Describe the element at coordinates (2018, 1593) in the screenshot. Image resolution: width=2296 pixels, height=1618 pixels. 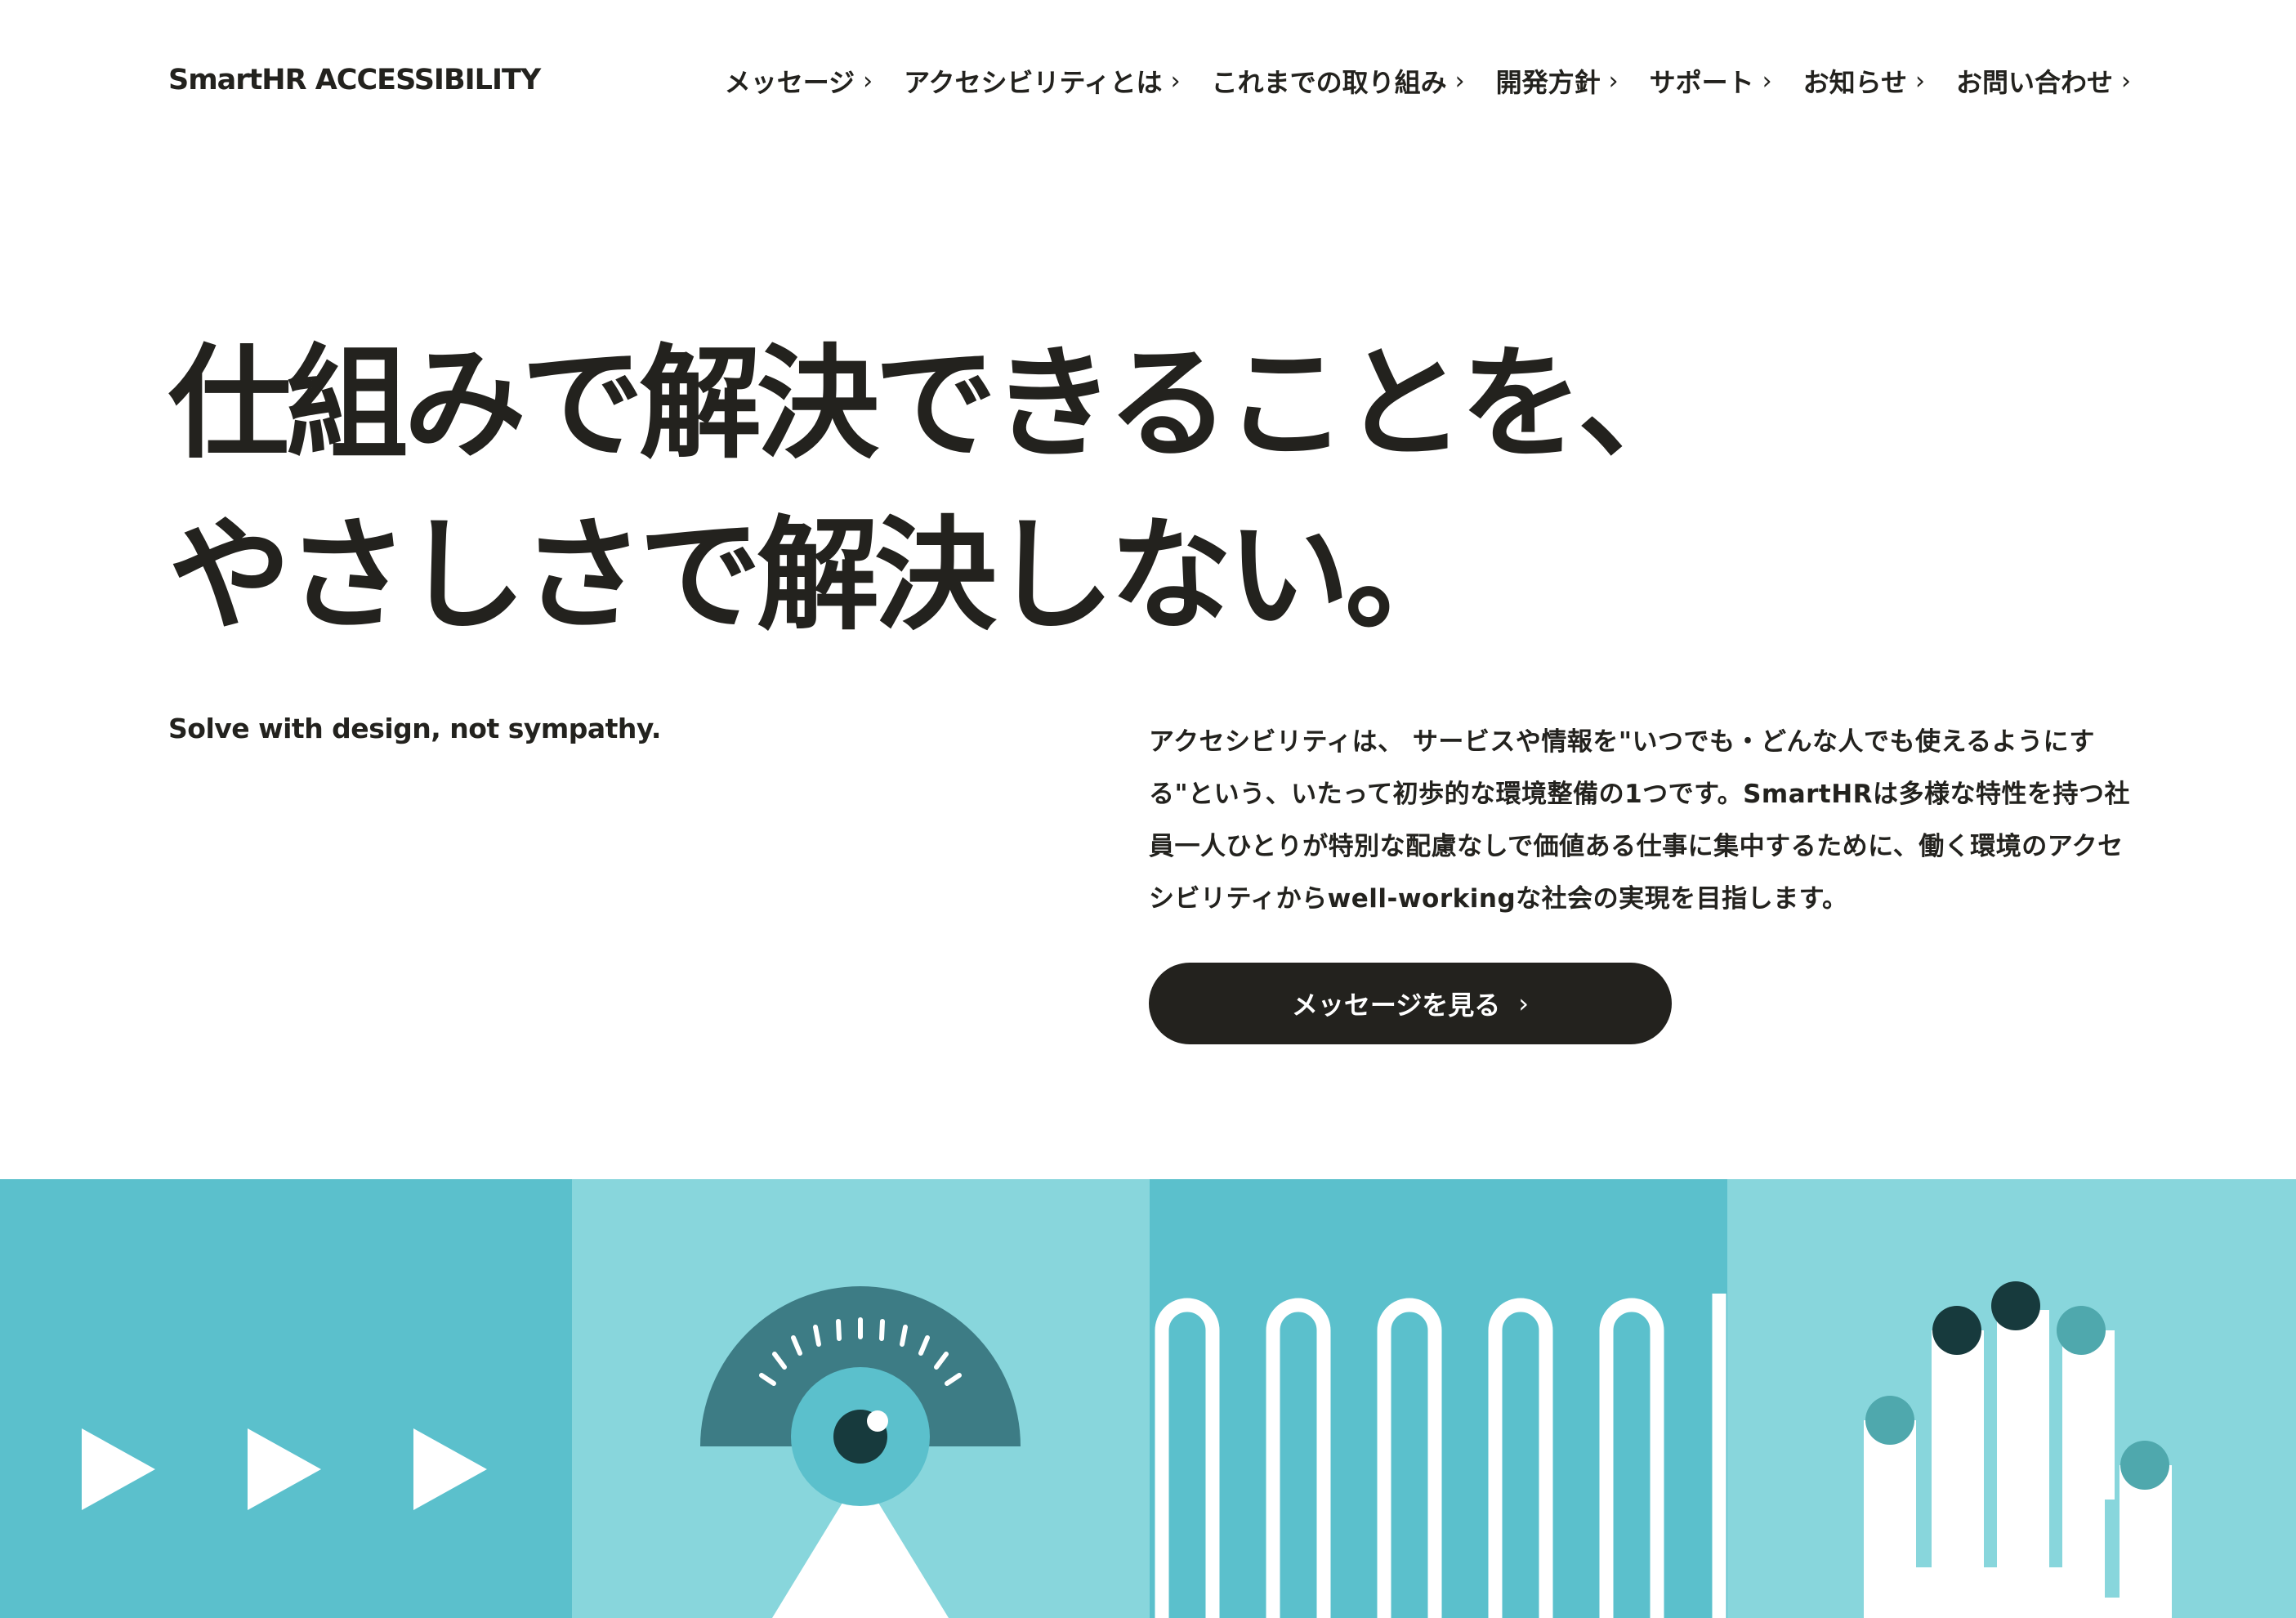
I see `hand-palm` at that location.